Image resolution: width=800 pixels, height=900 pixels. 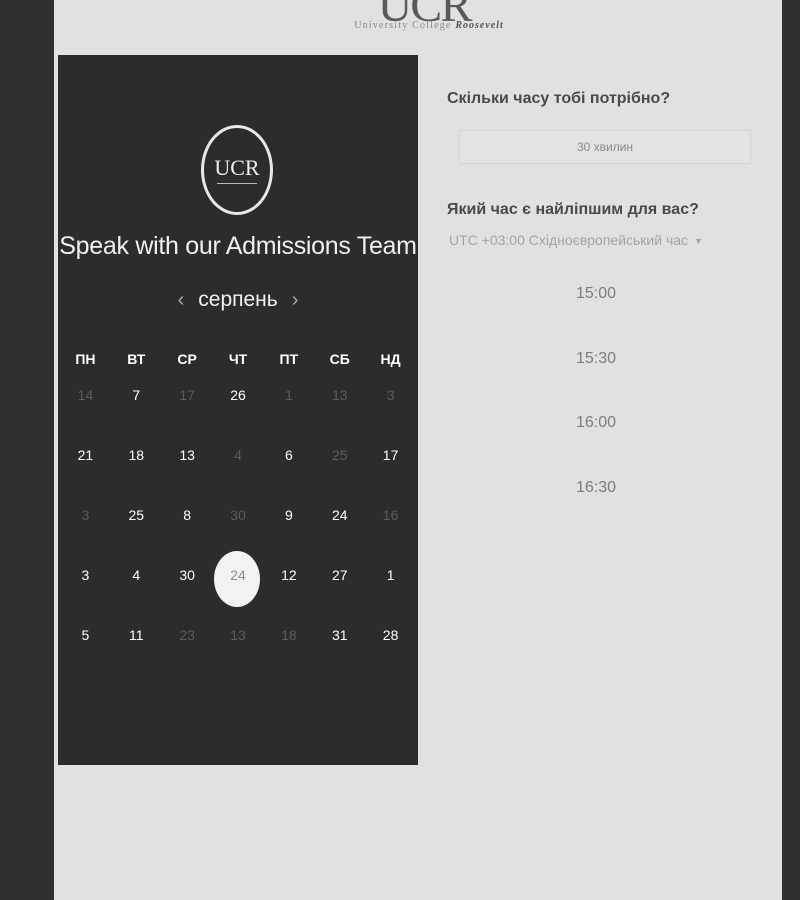 What do you see at coordinates (390, 359) in the screenshot?
I see `weekday-sun: НД` at bounding box center [390, 359].